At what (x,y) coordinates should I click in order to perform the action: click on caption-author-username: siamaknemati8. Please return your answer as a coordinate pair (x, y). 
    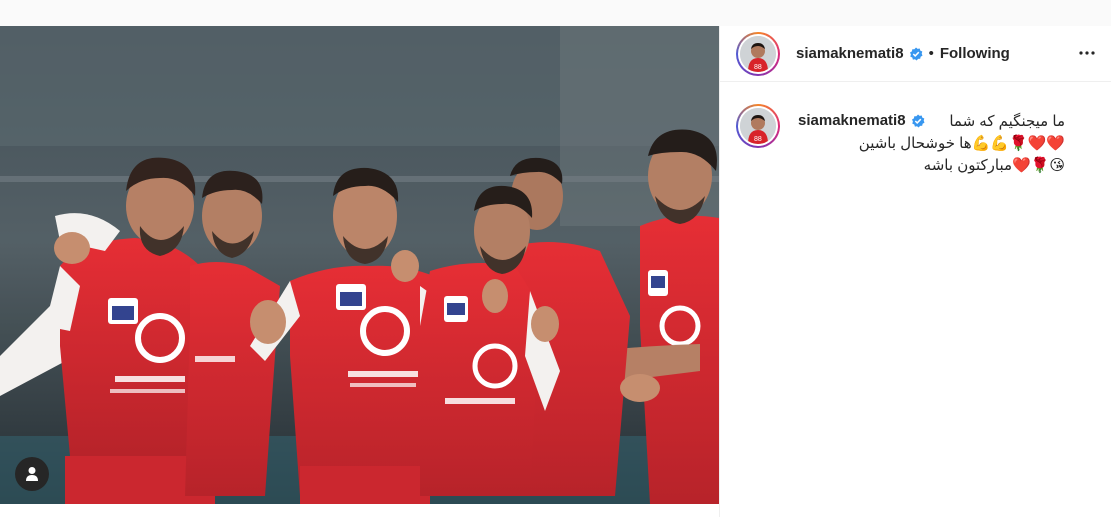
    Looking at the image, I should click on (852, 120).